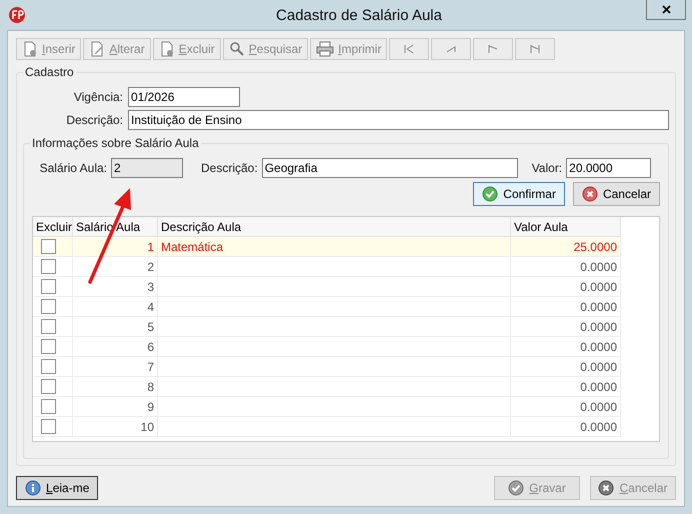  I want to click on readme-button: Leia-me, so click(57, 488).